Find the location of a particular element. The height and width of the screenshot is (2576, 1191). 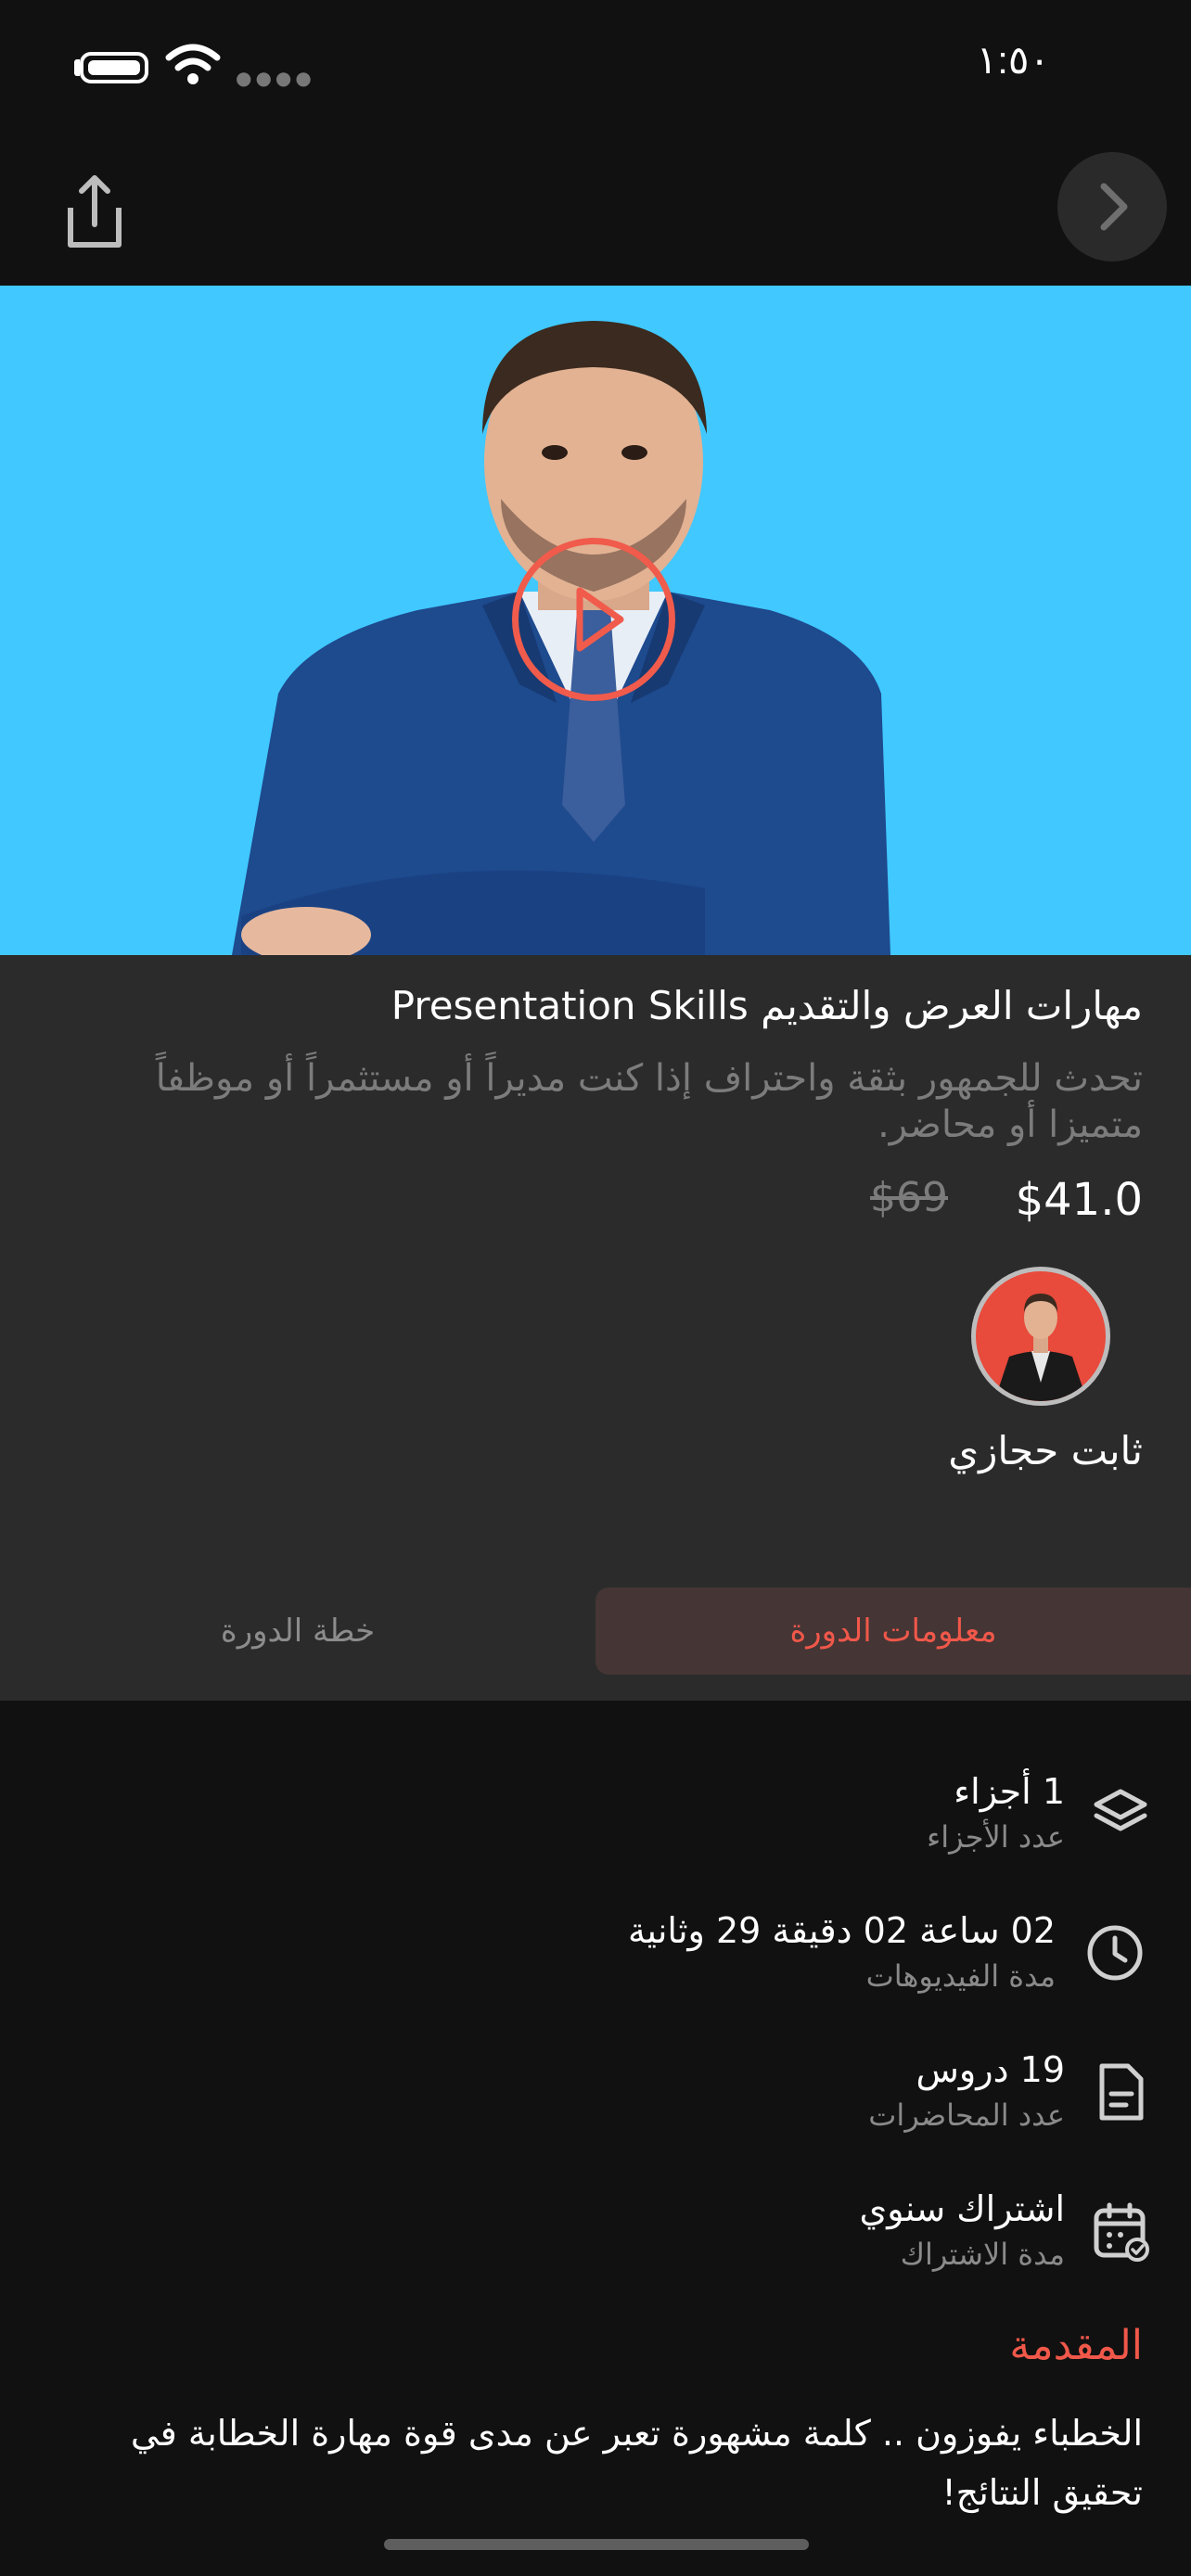

battery-icon is located at coordinates (114, 67).